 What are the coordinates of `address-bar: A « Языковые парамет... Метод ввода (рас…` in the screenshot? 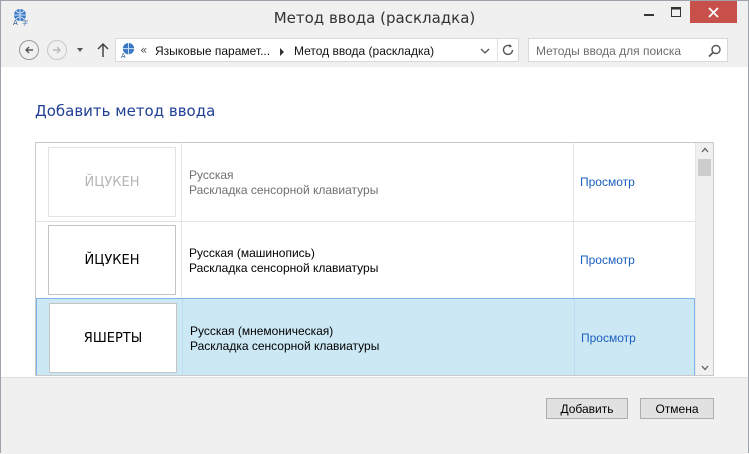 It's located at (317, 50).